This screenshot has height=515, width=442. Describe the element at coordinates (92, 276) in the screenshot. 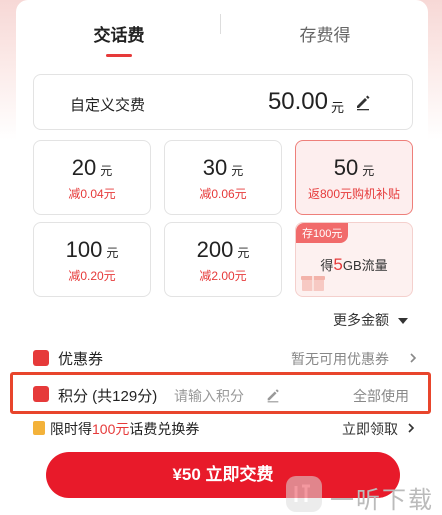

I see `amount-discount: 减0.20元` at that location.